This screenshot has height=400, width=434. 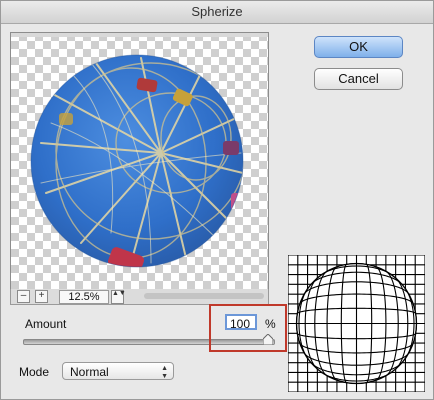 What do you see at coordinates (46, 324) in the screenshot?
I see `amount-label: Amount` at bounding box center [46, 324].